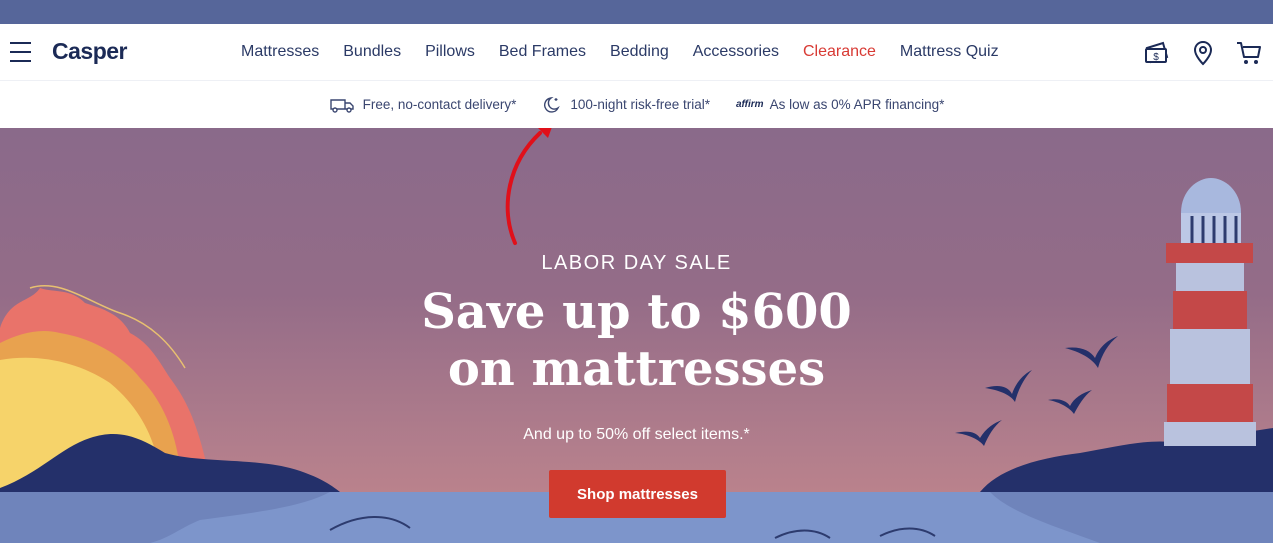 Image resolution: width=1273 pixels, height=543 pixels. I want to click on moon-stars-icon, so click(552, 104).